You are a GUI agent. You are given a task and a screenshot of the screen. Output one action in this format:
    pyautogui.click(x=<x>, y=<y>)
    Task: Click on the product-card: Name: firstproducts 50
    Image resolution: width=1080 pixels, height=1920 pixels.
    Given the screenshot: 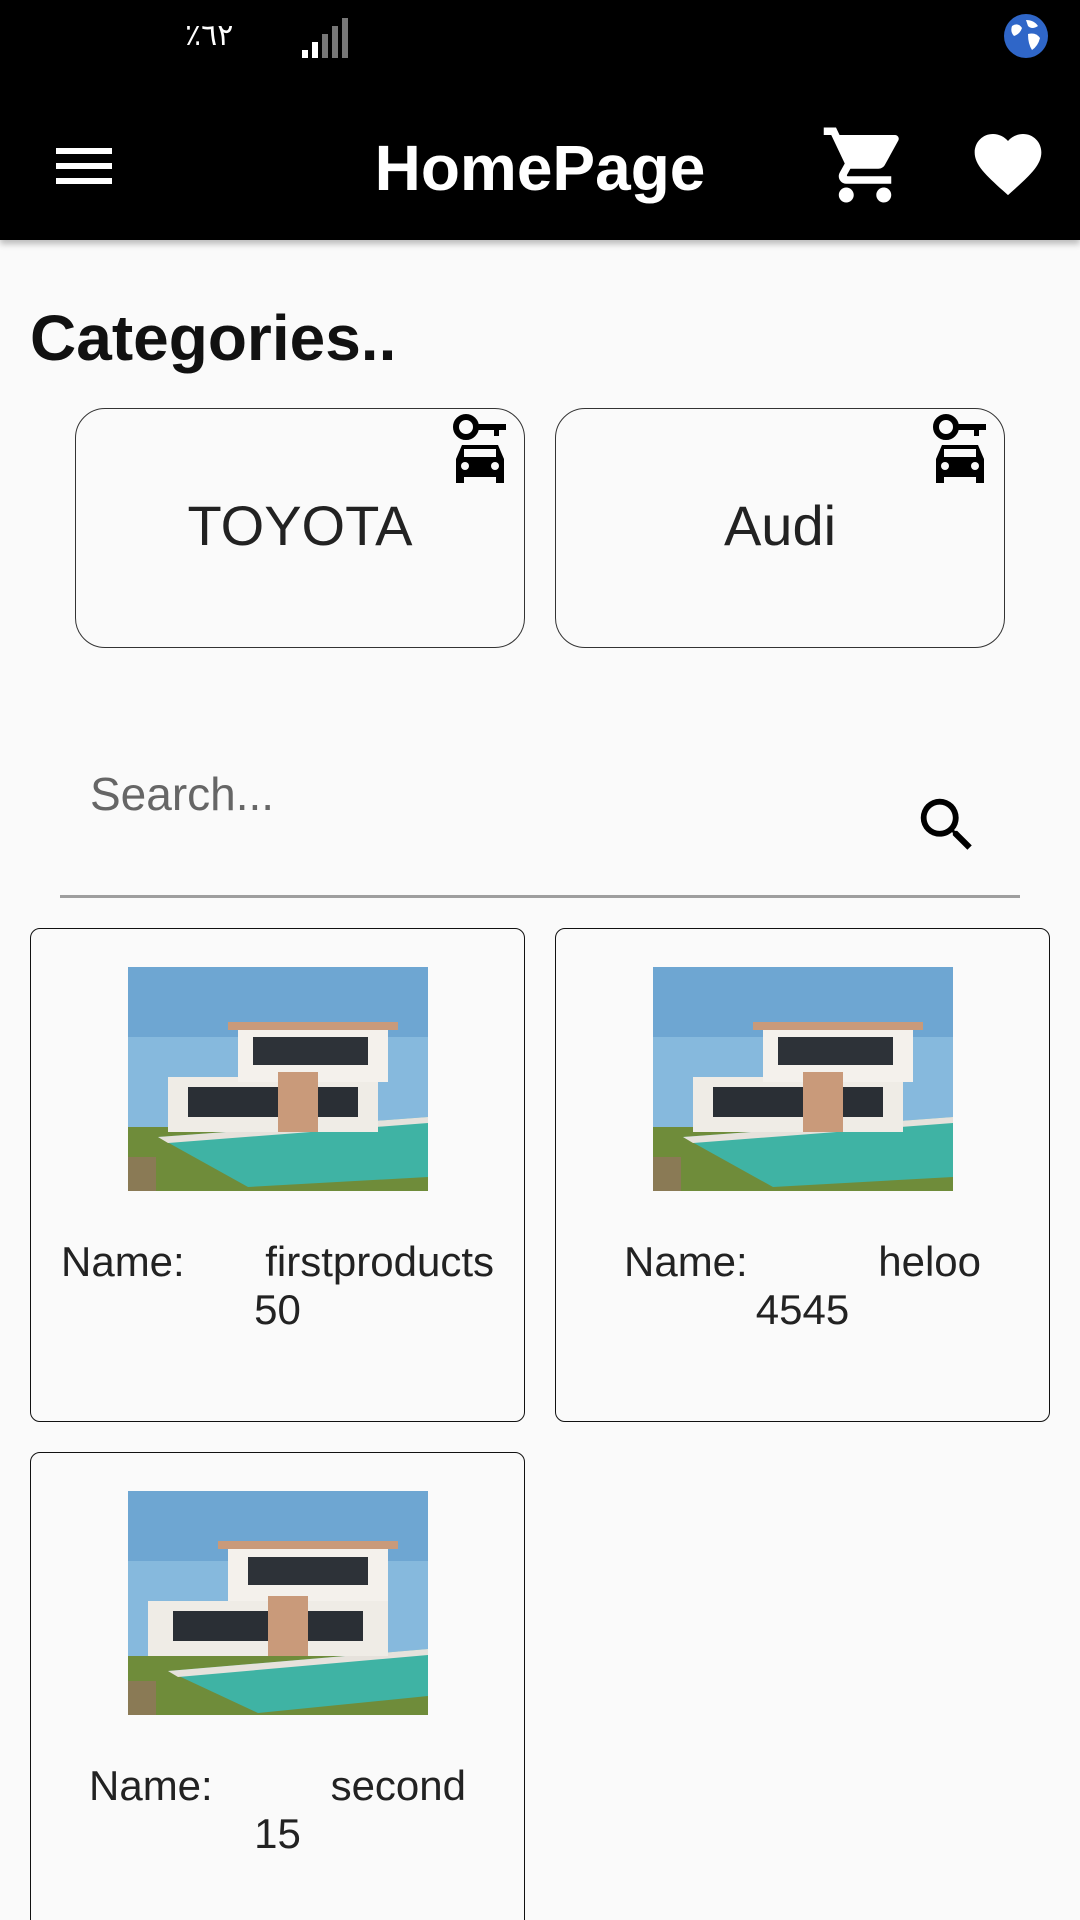 What is the action you would take?
    pyautogui.click(x=277, y=1175)
    